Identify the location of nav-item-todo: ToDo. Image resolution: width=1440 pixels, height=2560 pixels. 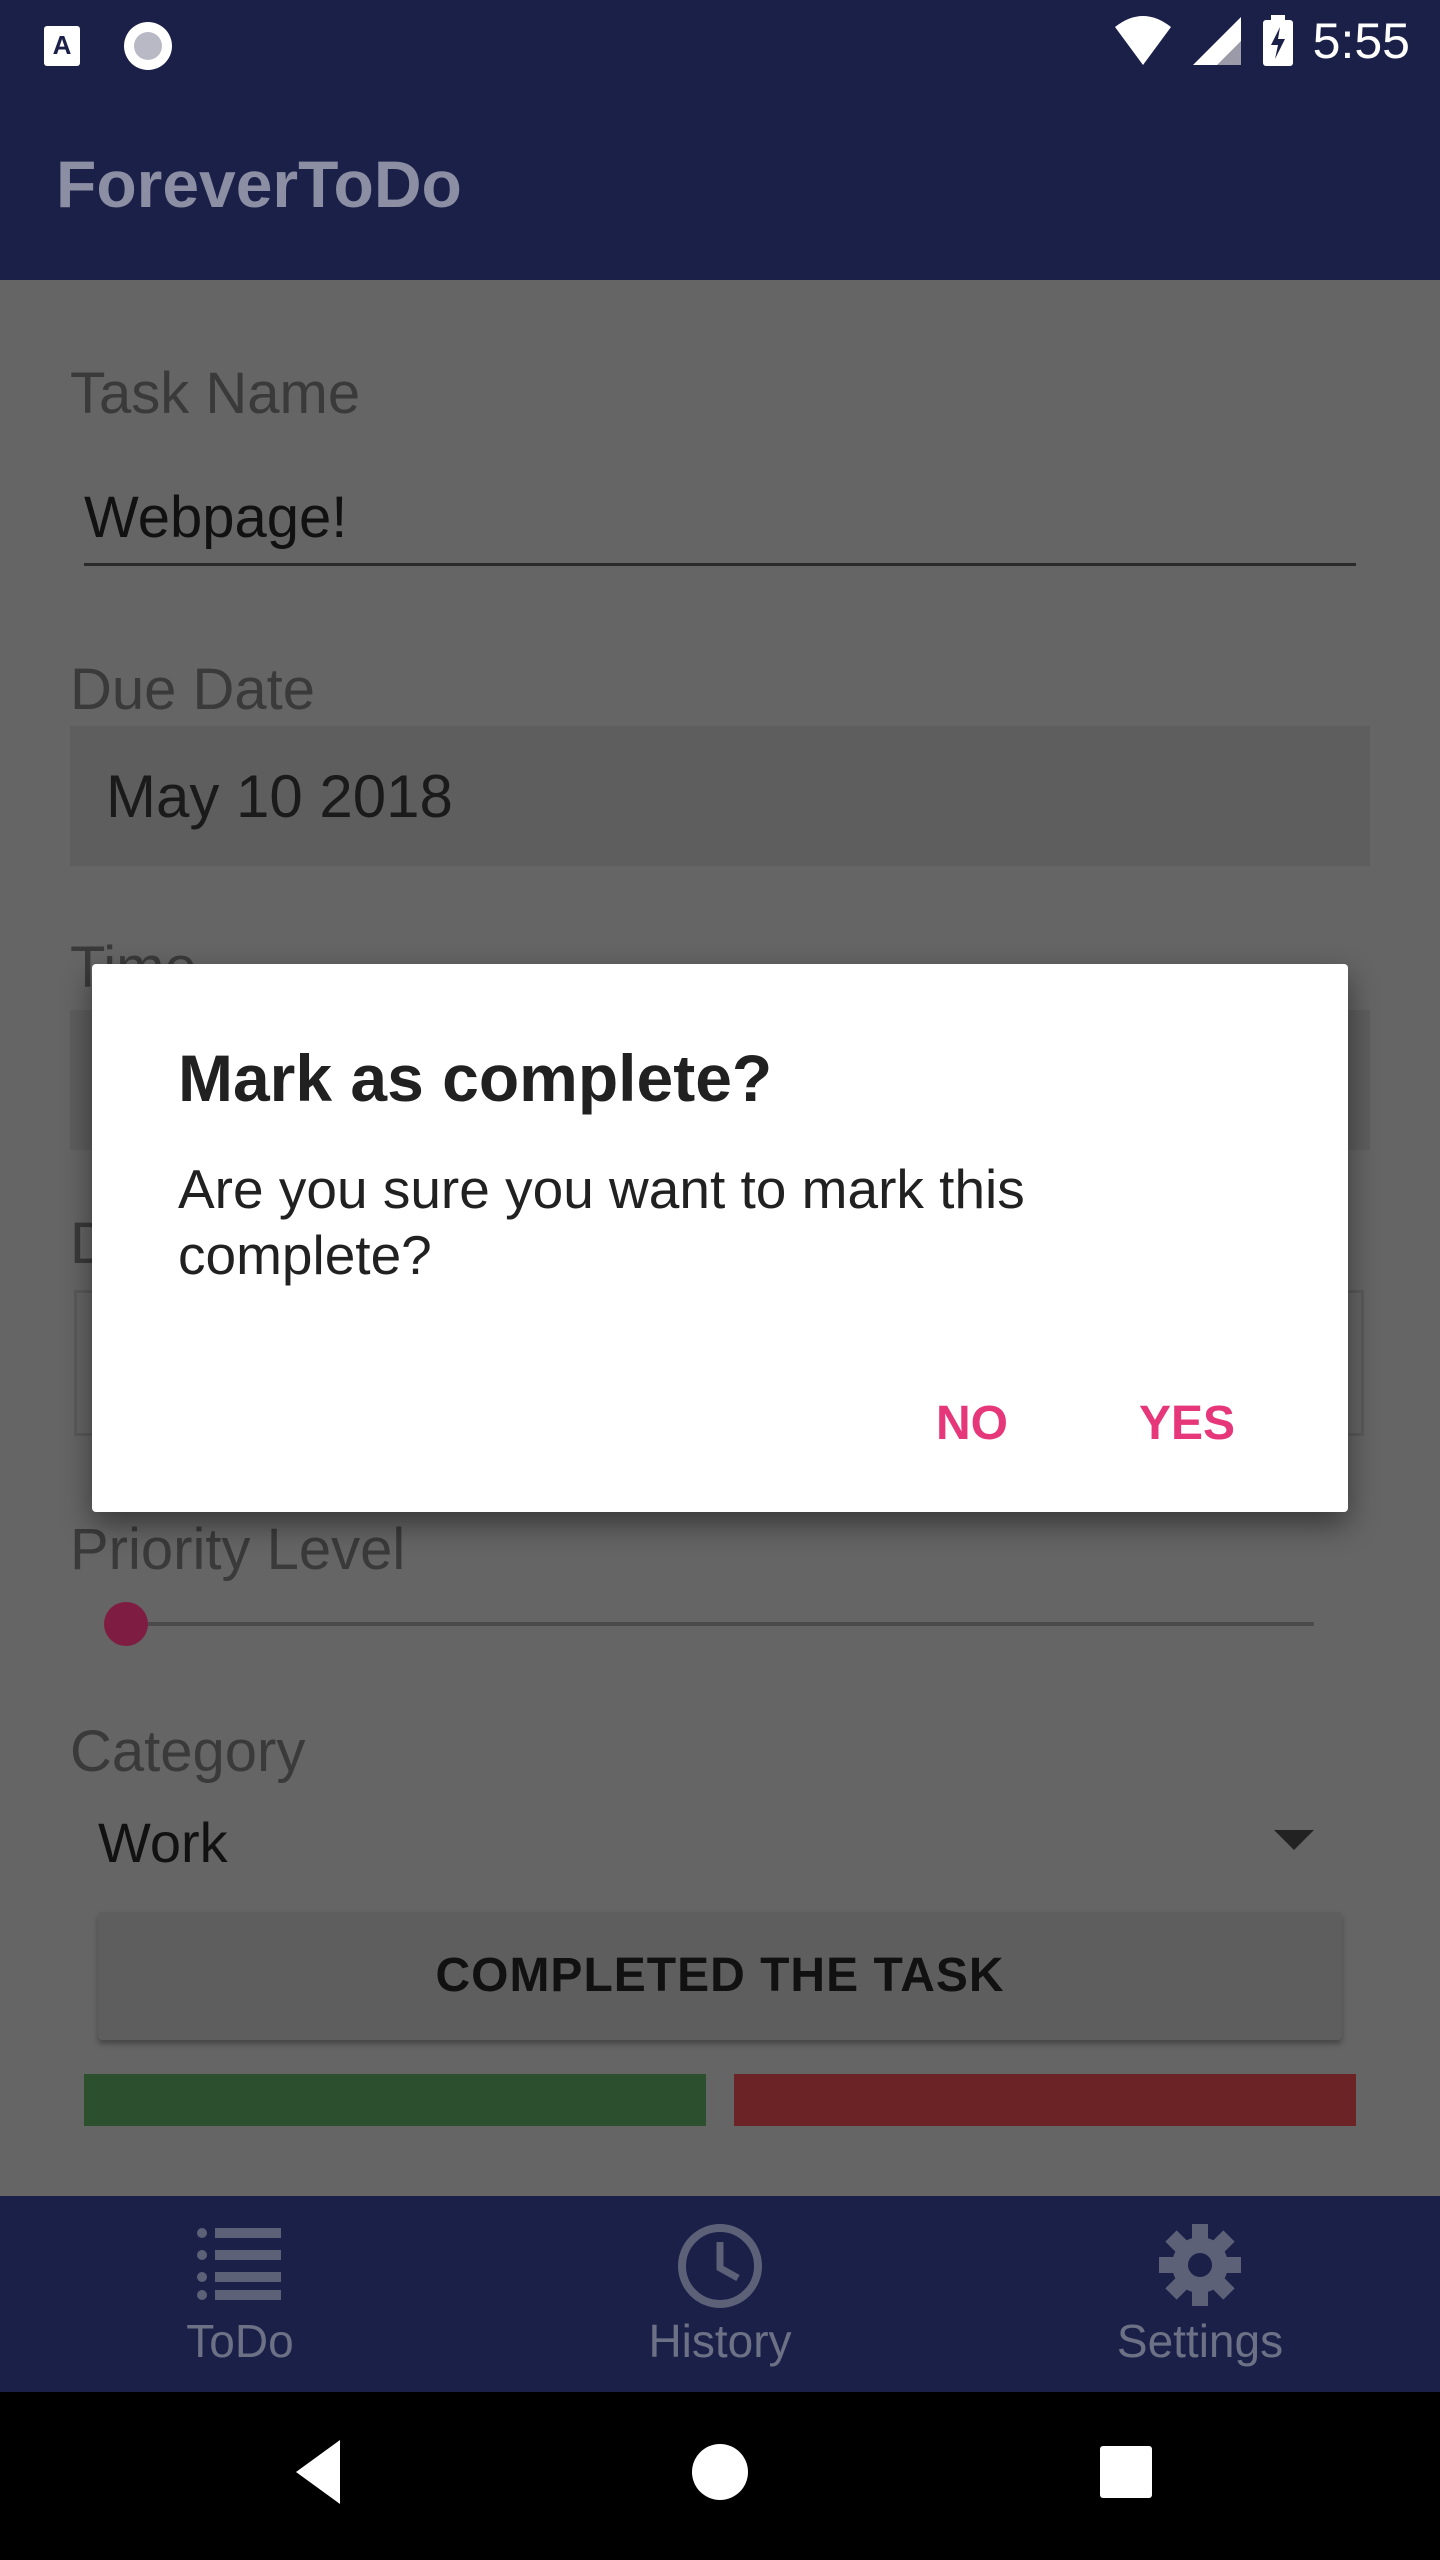
(240, 2294).